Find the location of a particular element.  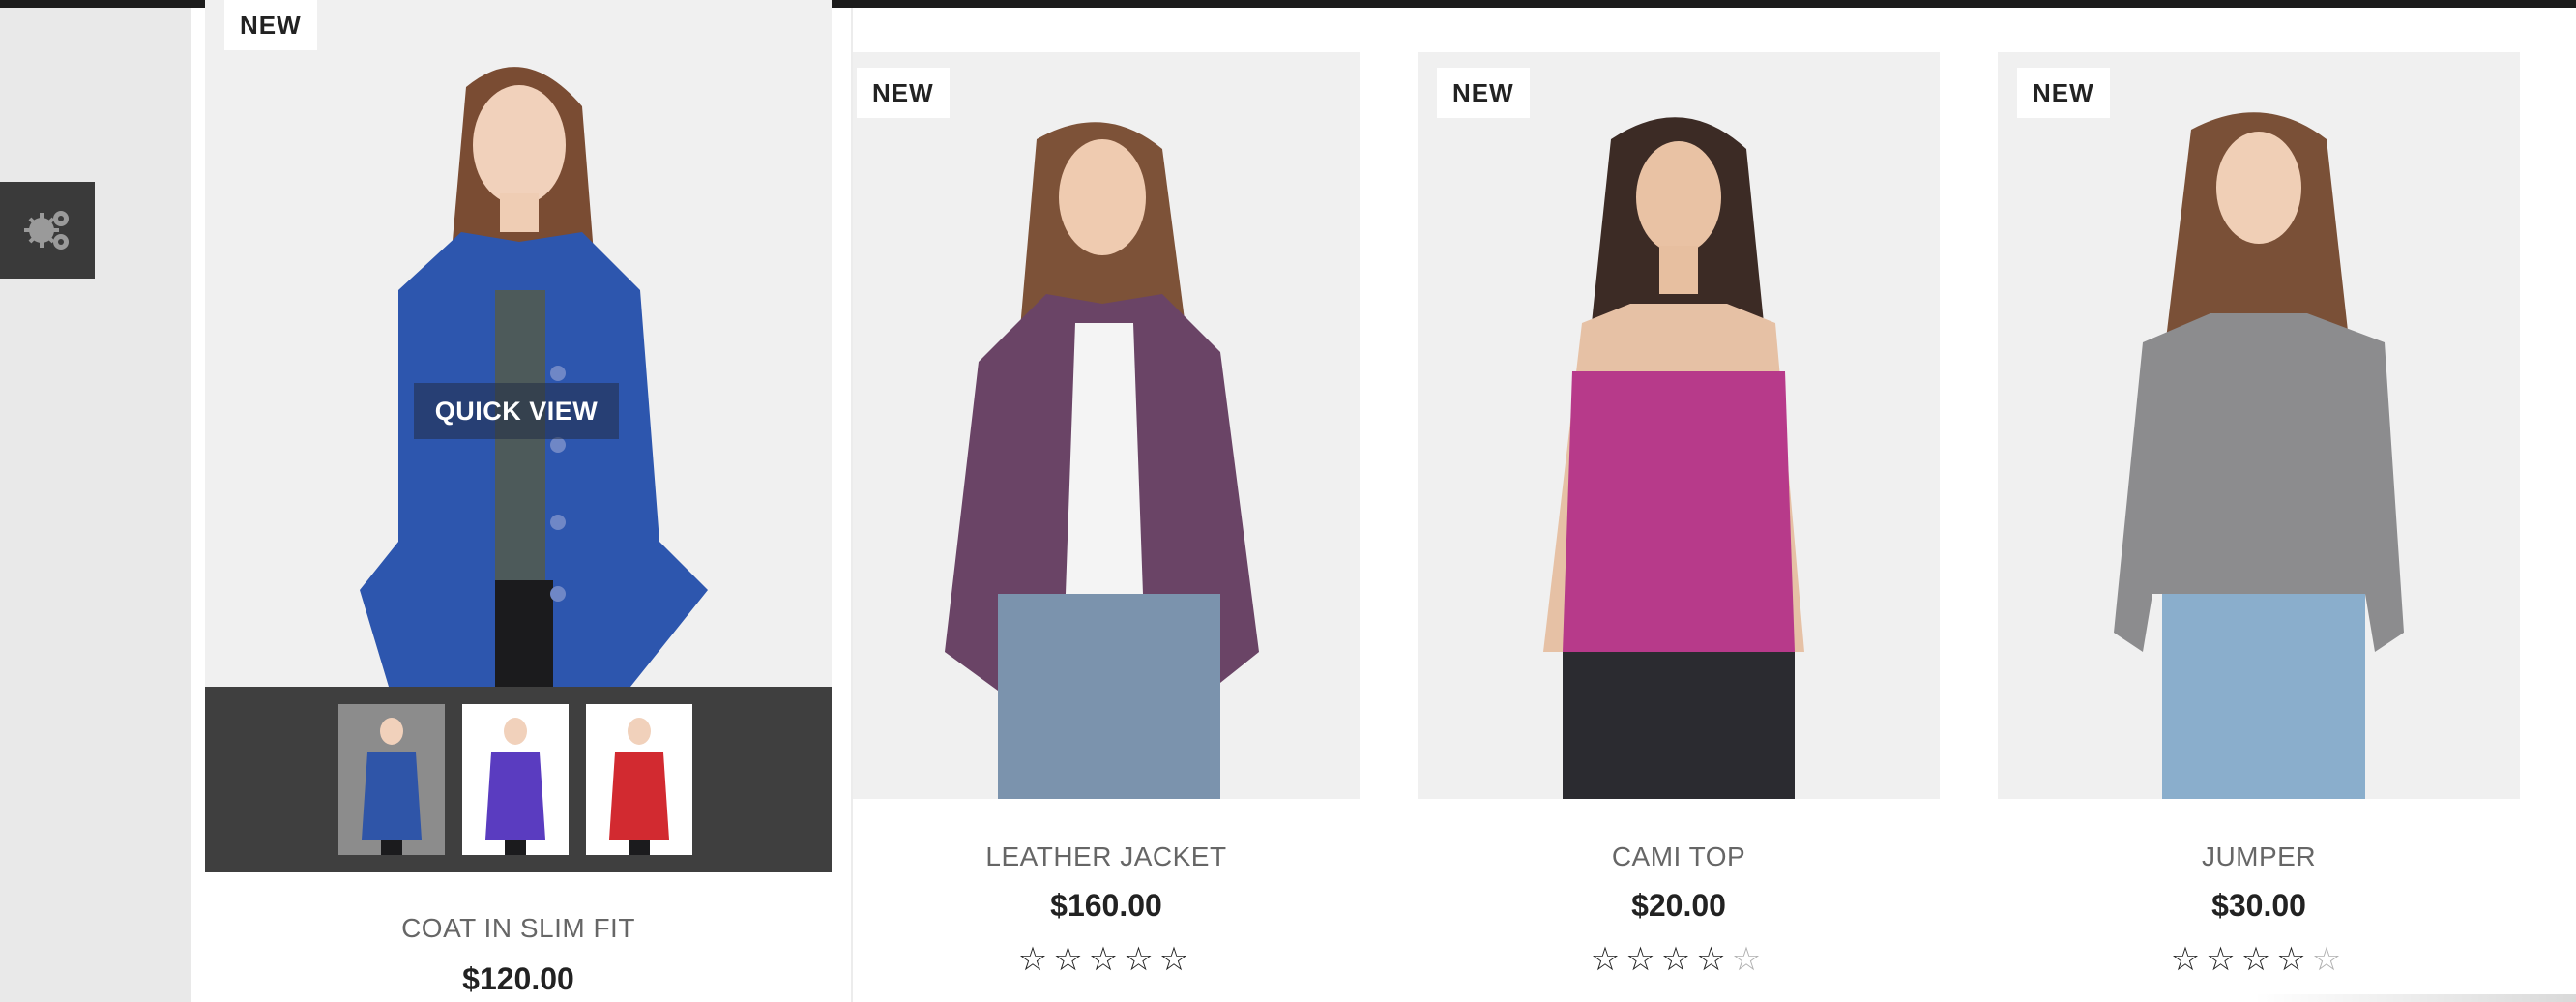

product-title: COAT IN SLIM FIT is located at coordinates (518, 928).